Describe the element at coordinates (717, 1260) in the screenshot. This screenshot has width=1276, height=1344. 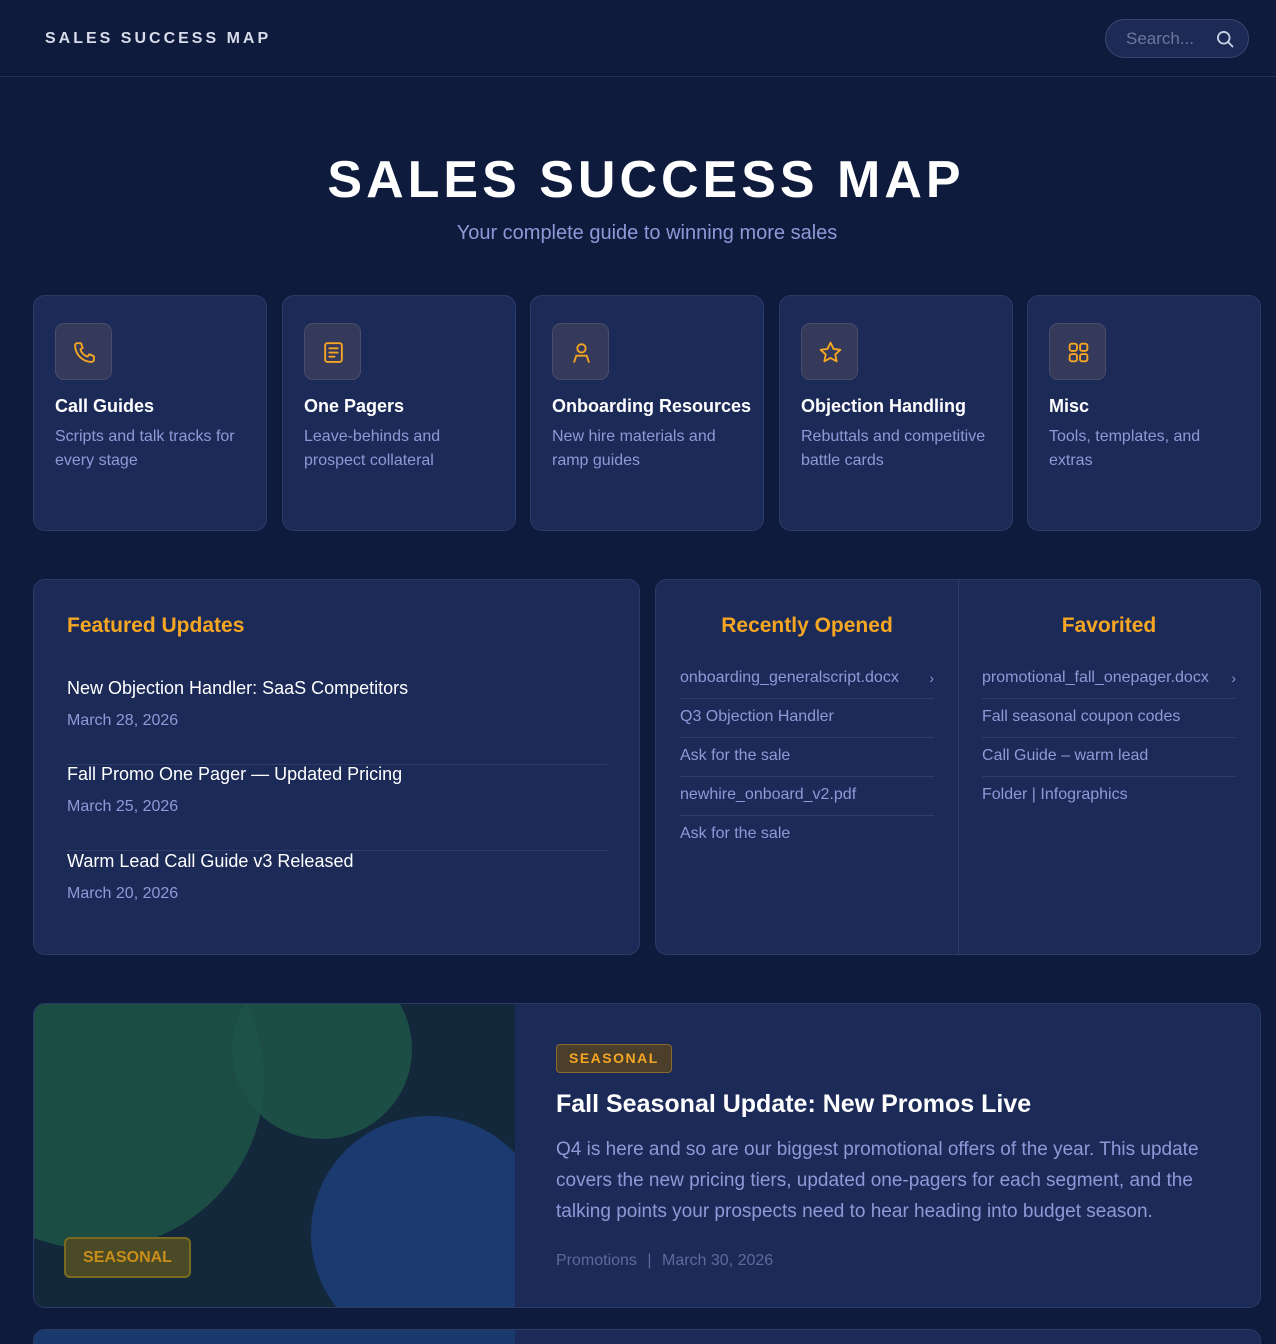
I see `promo-date: March 30, 2026` at that location.